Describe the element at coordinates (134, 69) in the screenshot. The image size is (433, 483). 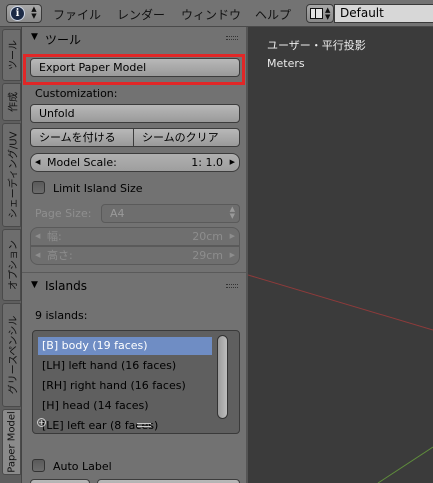
I see `highlight-box` at that location.